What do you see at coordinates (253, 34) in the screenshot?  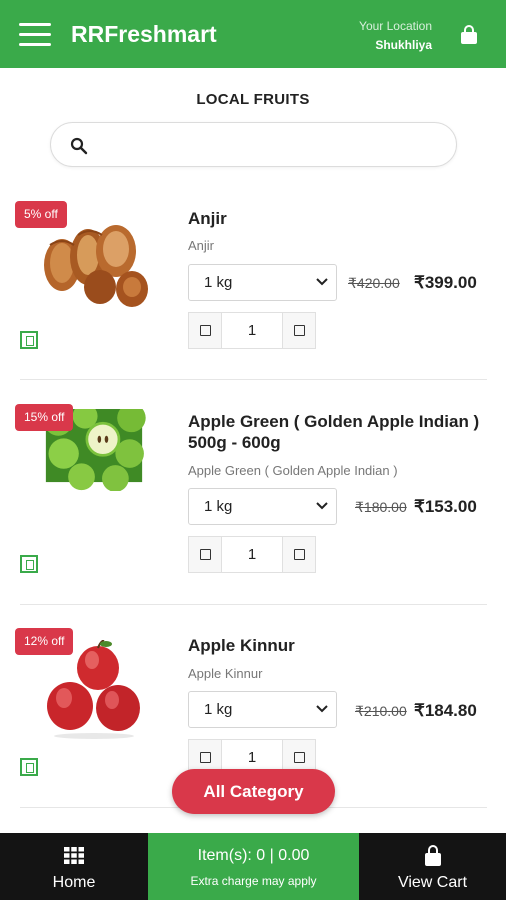 I see `app-header: RRFreshmart Your Location Shukhliya` at bounding box center [253, 34].